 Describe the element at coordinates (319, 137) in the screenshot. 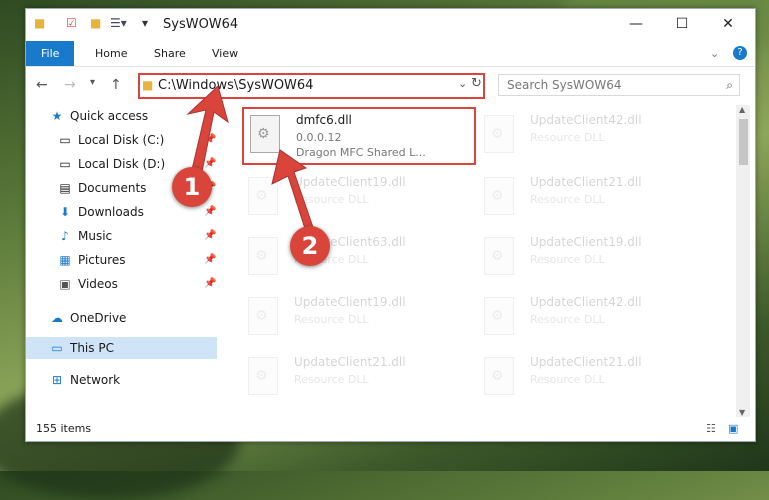

I see `file-version: 0.0.0.12` at that location.